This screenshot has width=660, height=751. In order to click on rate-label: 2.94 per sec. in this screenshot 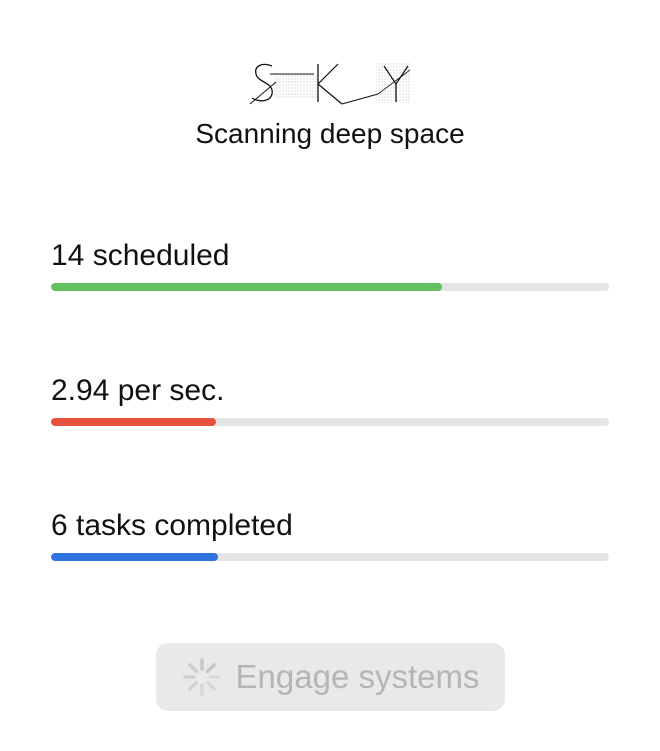, I will do `click(138, 390)`.